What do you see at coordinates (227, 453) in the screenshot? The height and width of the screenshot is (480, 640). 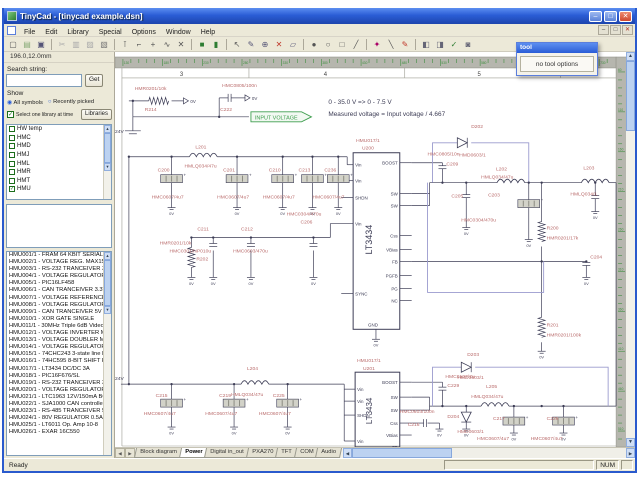 I see `sheet-tab-digital-in_out: Digital in_out` at bounding box center [227, 453].